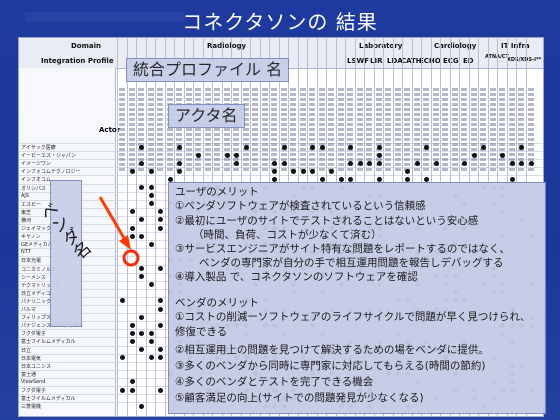 Image resolution: width=560 pixels, height=420 pixels. I want to click on vendor-row-label: 日立メディコ, so click(36, 293).